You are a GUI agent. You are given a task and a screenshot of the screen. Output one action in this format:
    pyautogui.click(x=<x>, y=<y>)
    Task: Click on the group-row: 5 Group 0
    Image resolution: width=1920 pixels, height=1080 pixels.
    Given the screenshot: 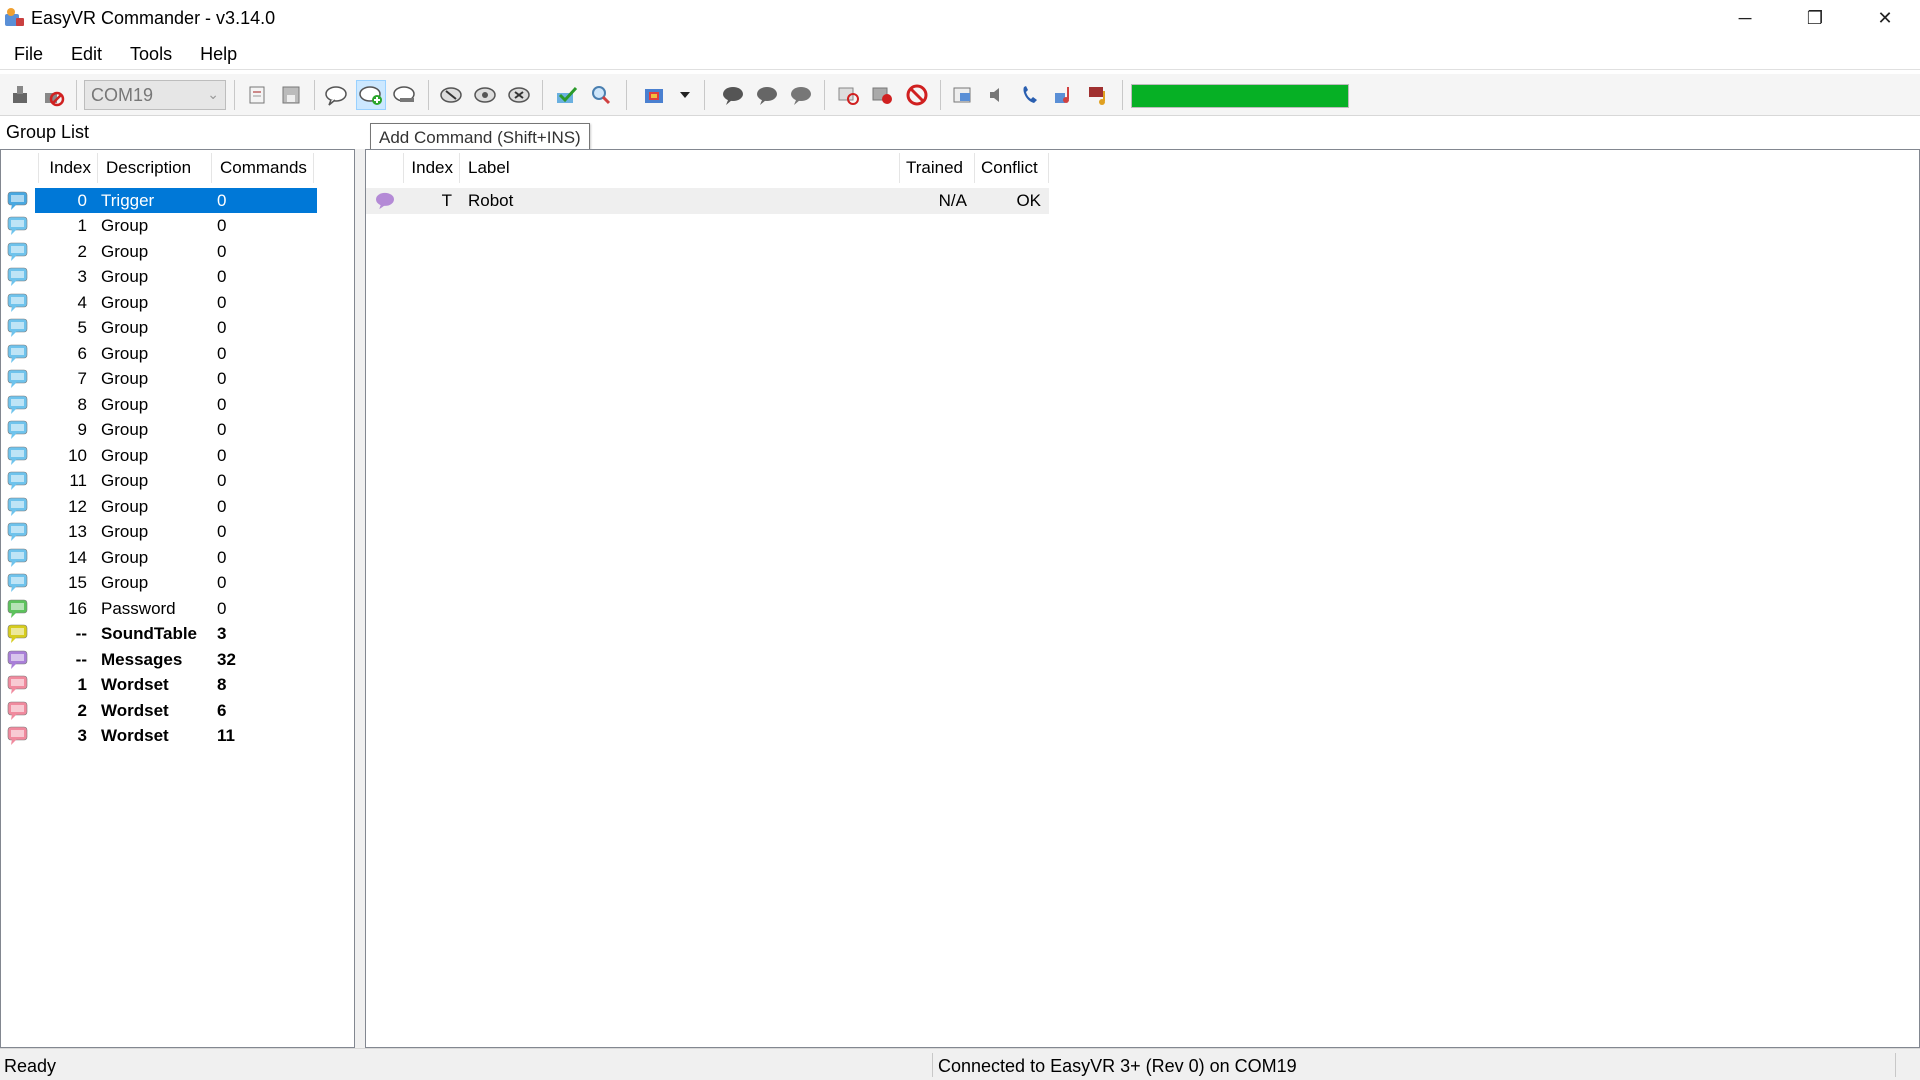 What is the action you would take?
    pyautogui.click(x=155, y=328)
    